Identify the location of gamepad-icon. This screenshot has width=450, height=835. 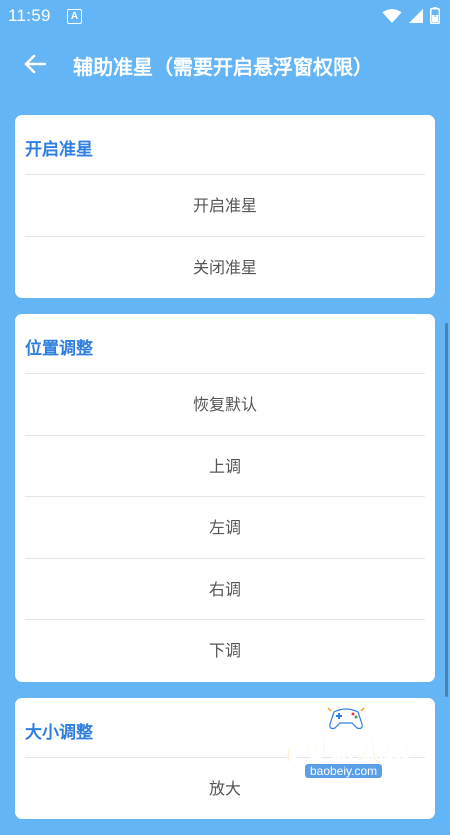
(346, 718).